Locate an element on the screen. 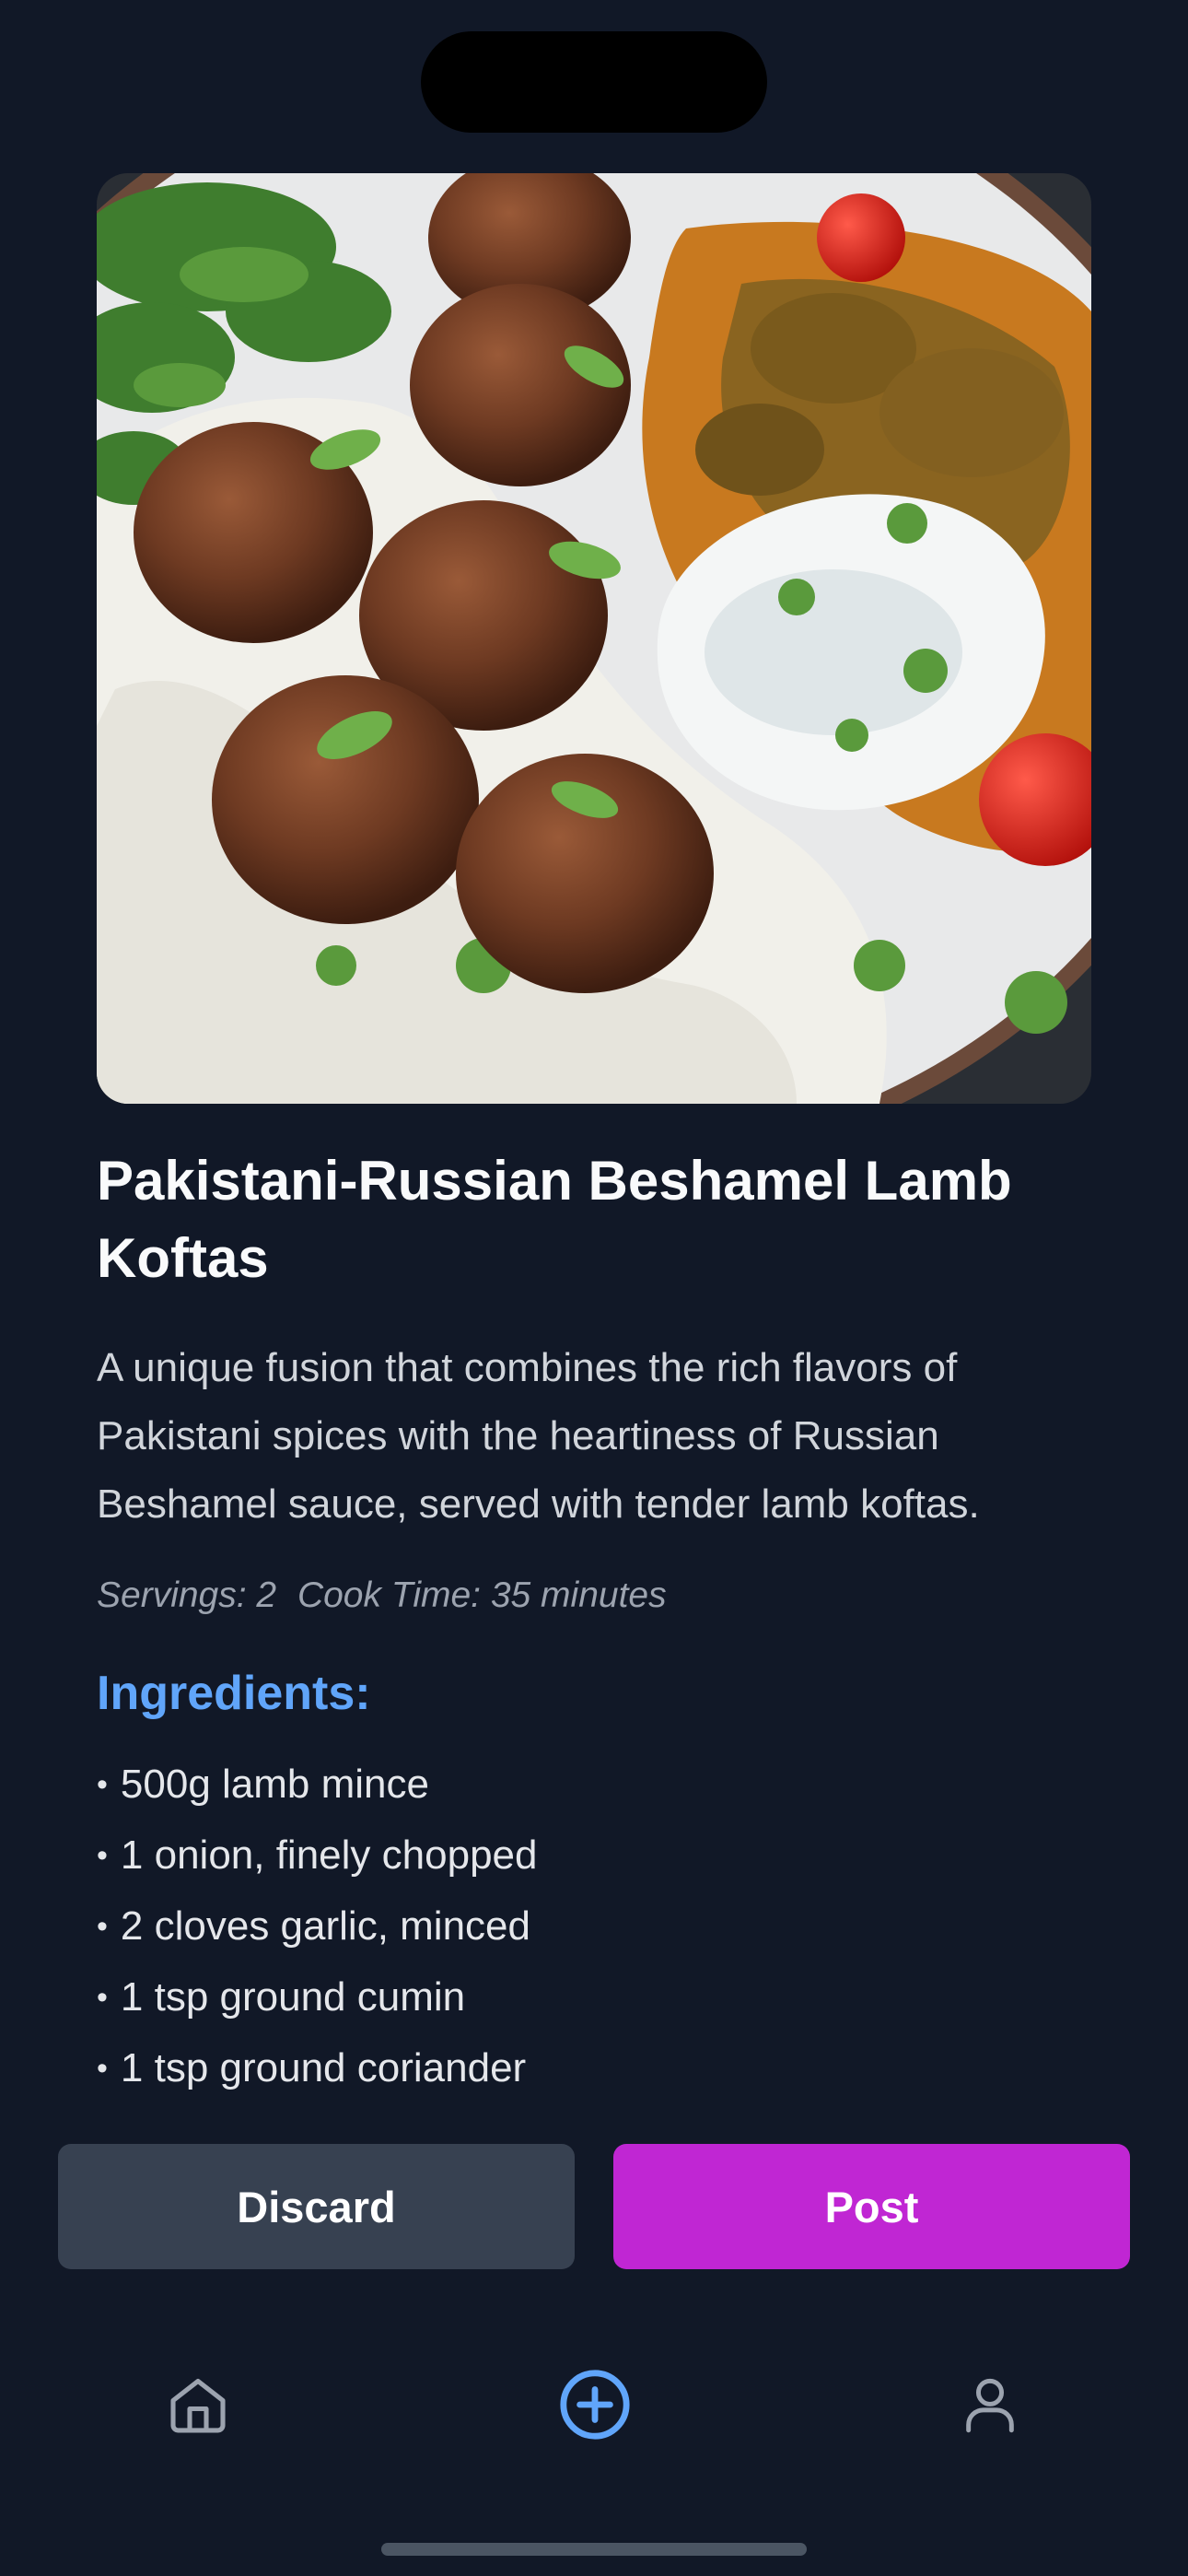 The height and width of the screenshot is (2576, 1188). tab-create is located at coordinates (595, 2404).